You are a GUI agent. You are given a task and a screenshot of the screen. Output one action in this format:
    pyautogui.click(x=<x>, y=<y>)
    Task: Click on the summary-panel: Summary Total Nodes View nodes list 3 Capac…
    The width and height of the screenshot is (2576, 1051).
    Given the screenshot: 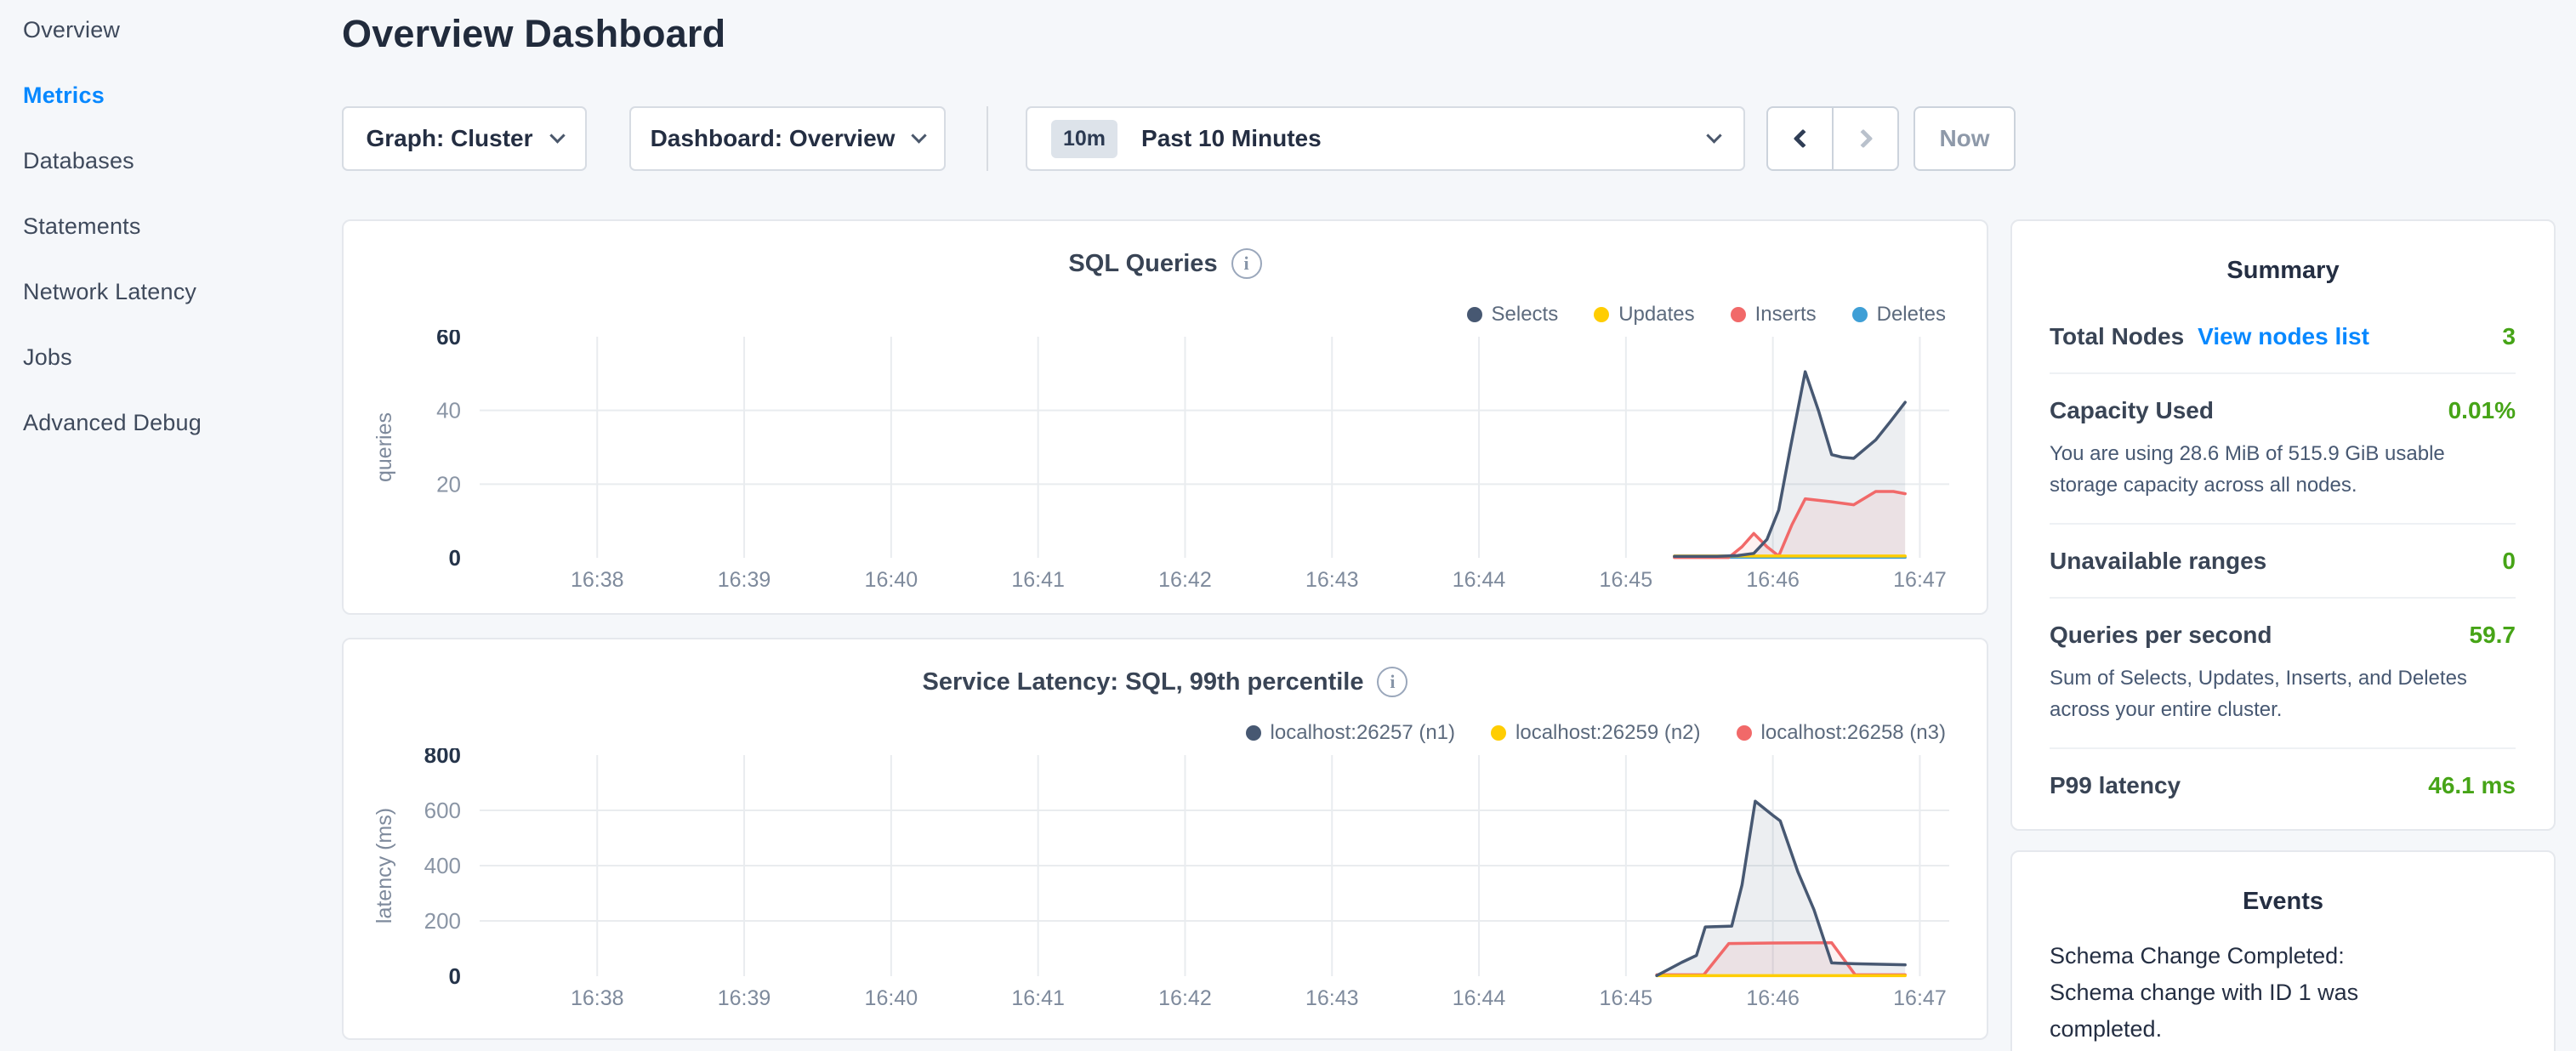 What is the action you would take?
    pyautogui.click(x=2283, y=525)
    